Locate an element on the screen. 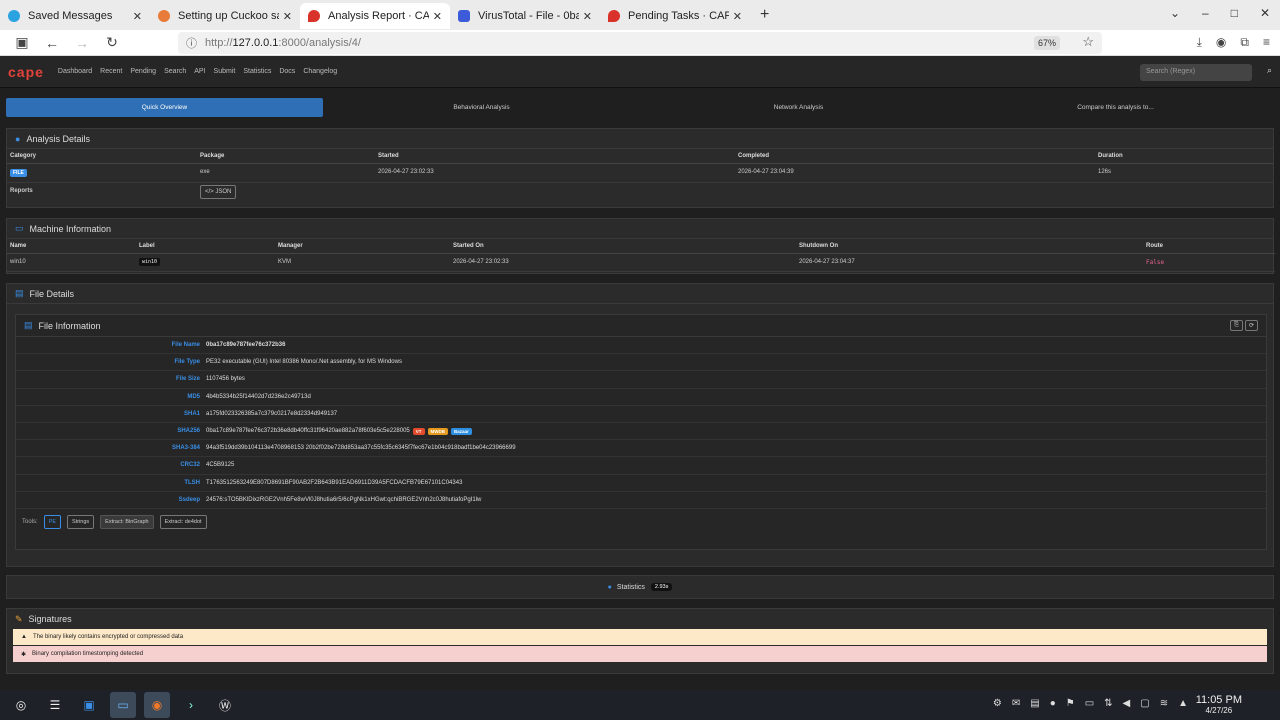 This screenshot has width=1280, height=720. pe-tool-button: PE is located at coordinates (52, 521).